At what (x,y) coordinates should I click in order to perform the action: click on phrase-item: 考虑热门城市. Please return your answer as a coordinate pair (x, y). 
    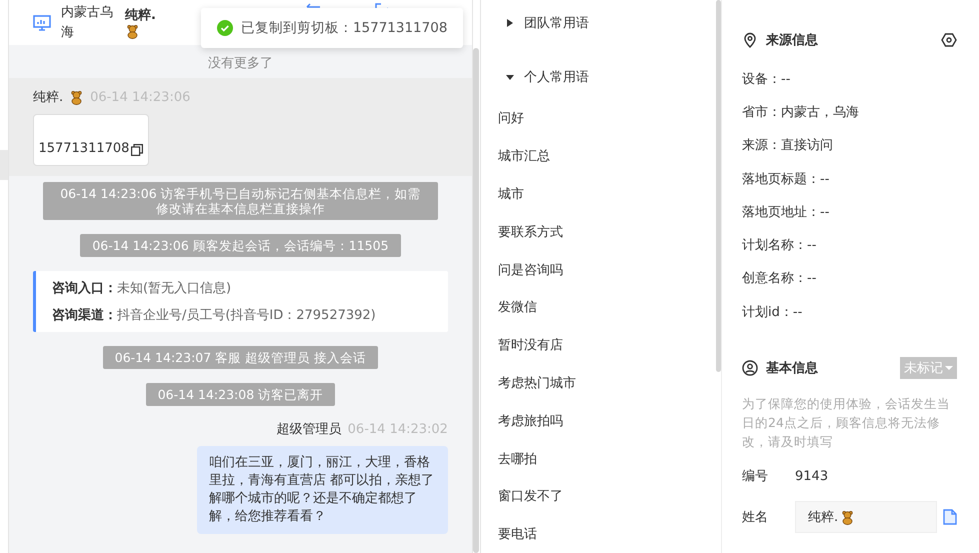
    Looking at the image, I should click on (537, 383).